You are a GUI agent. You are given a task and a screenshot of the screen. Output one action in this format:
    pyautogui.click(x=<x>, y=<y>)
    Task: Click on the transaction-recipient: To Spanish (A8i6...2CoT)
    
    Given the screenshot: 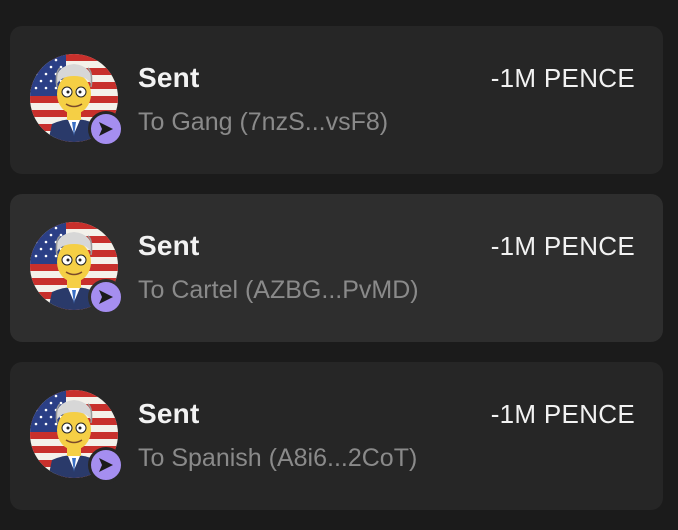 What is the action you would take?
    pyautogui.click(x=278, y=458)
    